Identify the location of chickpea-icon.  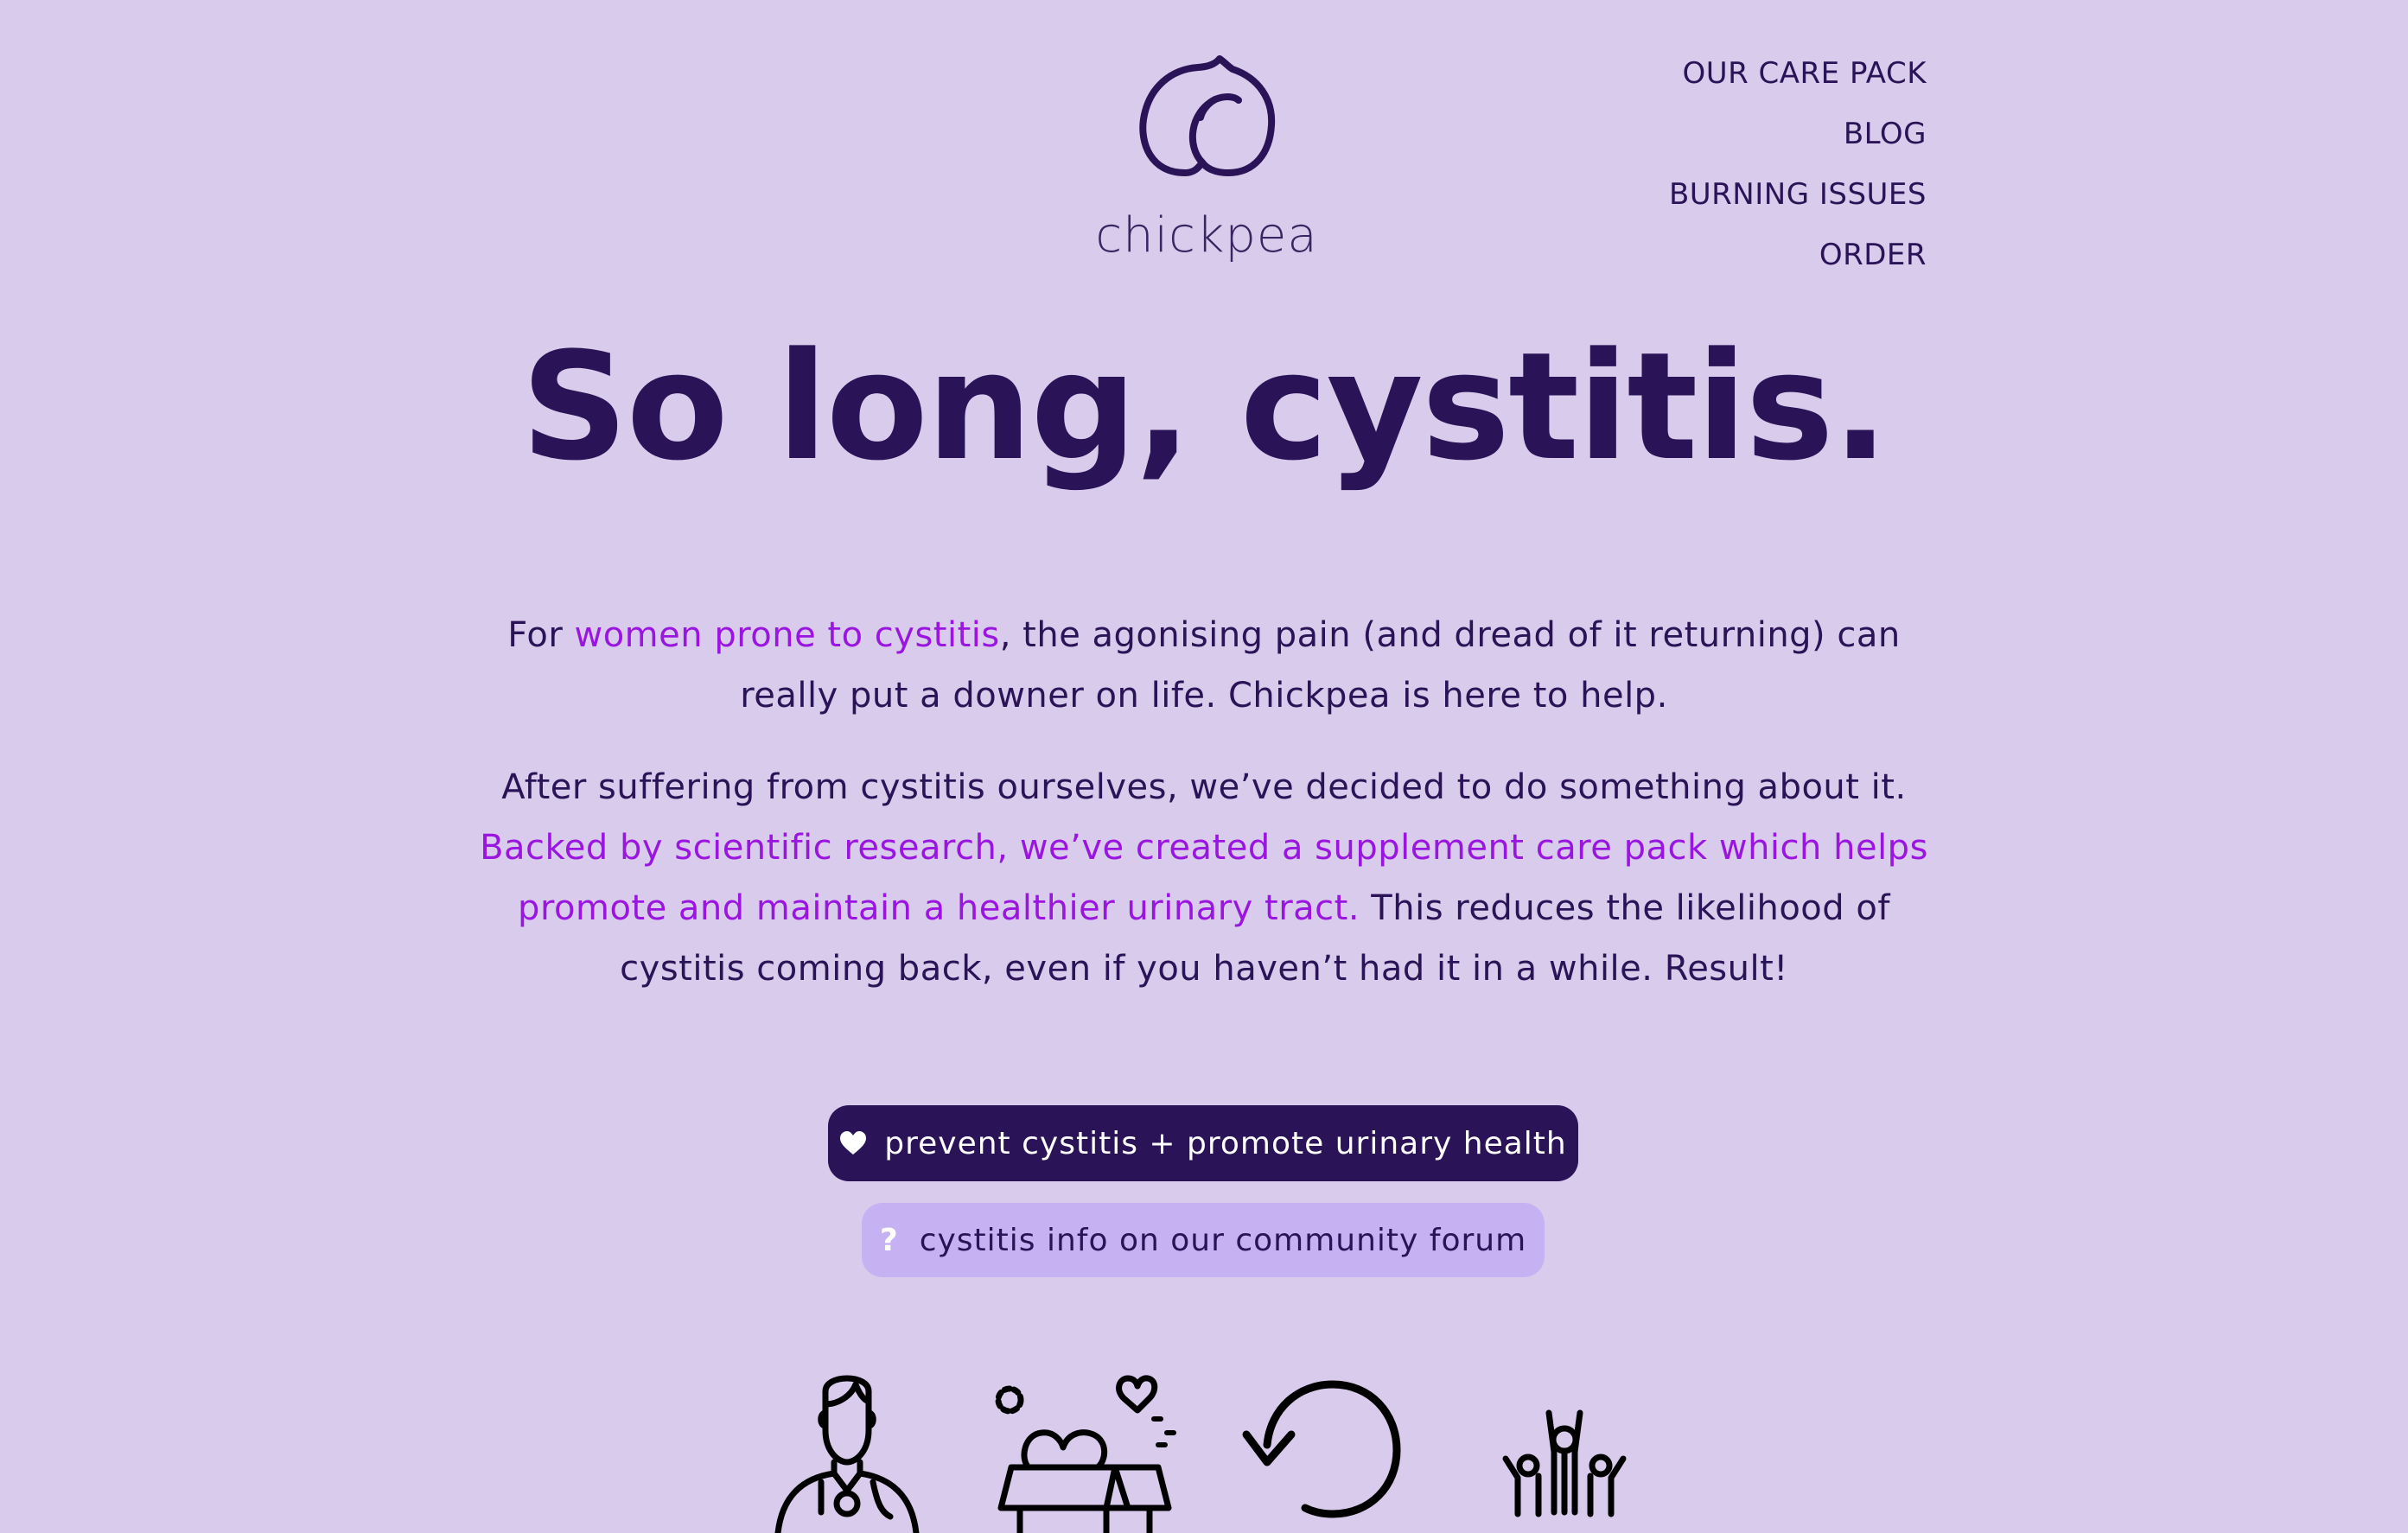
(1207, 116).